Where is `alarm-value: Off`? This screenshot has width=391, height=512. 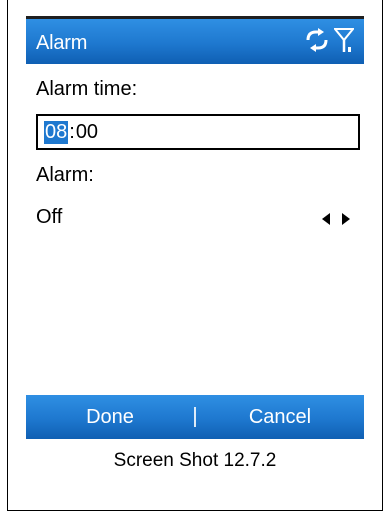
alarm-value: Off is located at coordinates (49, 217).